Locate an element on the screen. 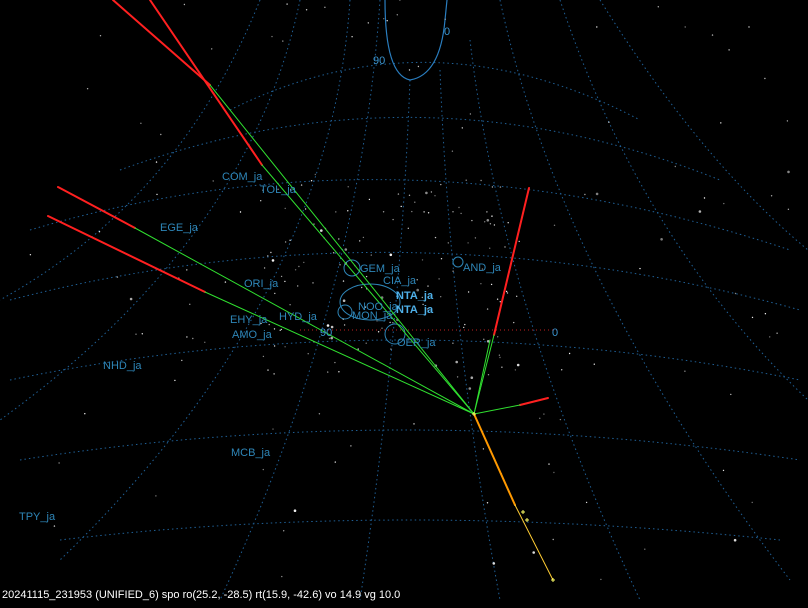  grid-label-top-zero: 0 is located at coordinates (447, 32).